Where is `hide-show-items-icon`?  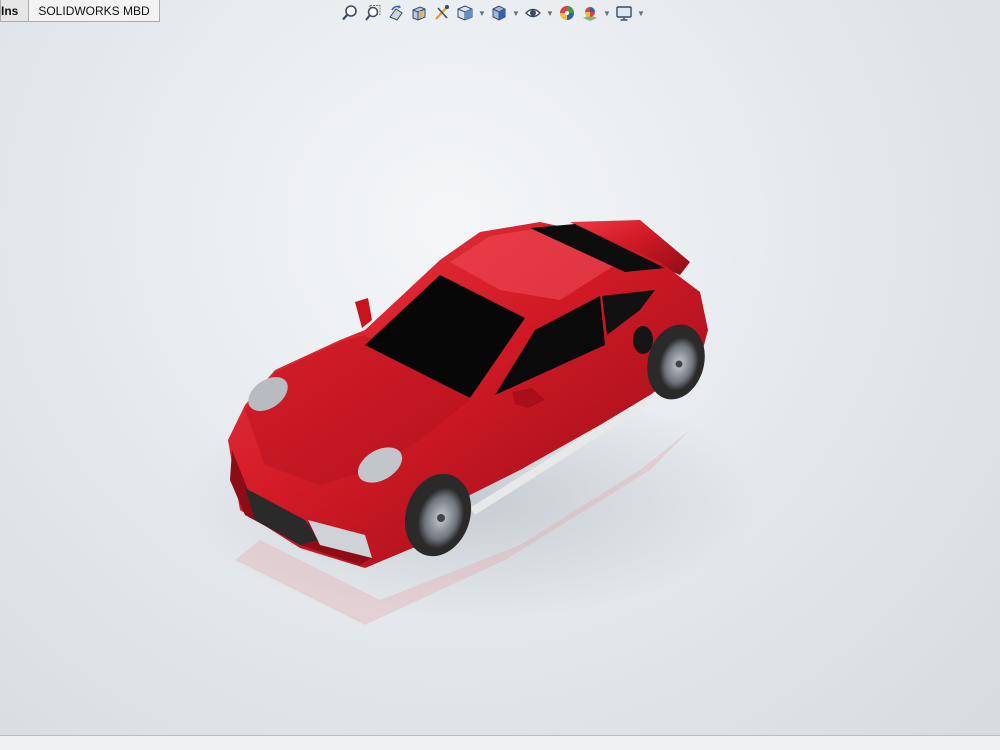
hide-show-items-icon is located at coordinates (533, 13).